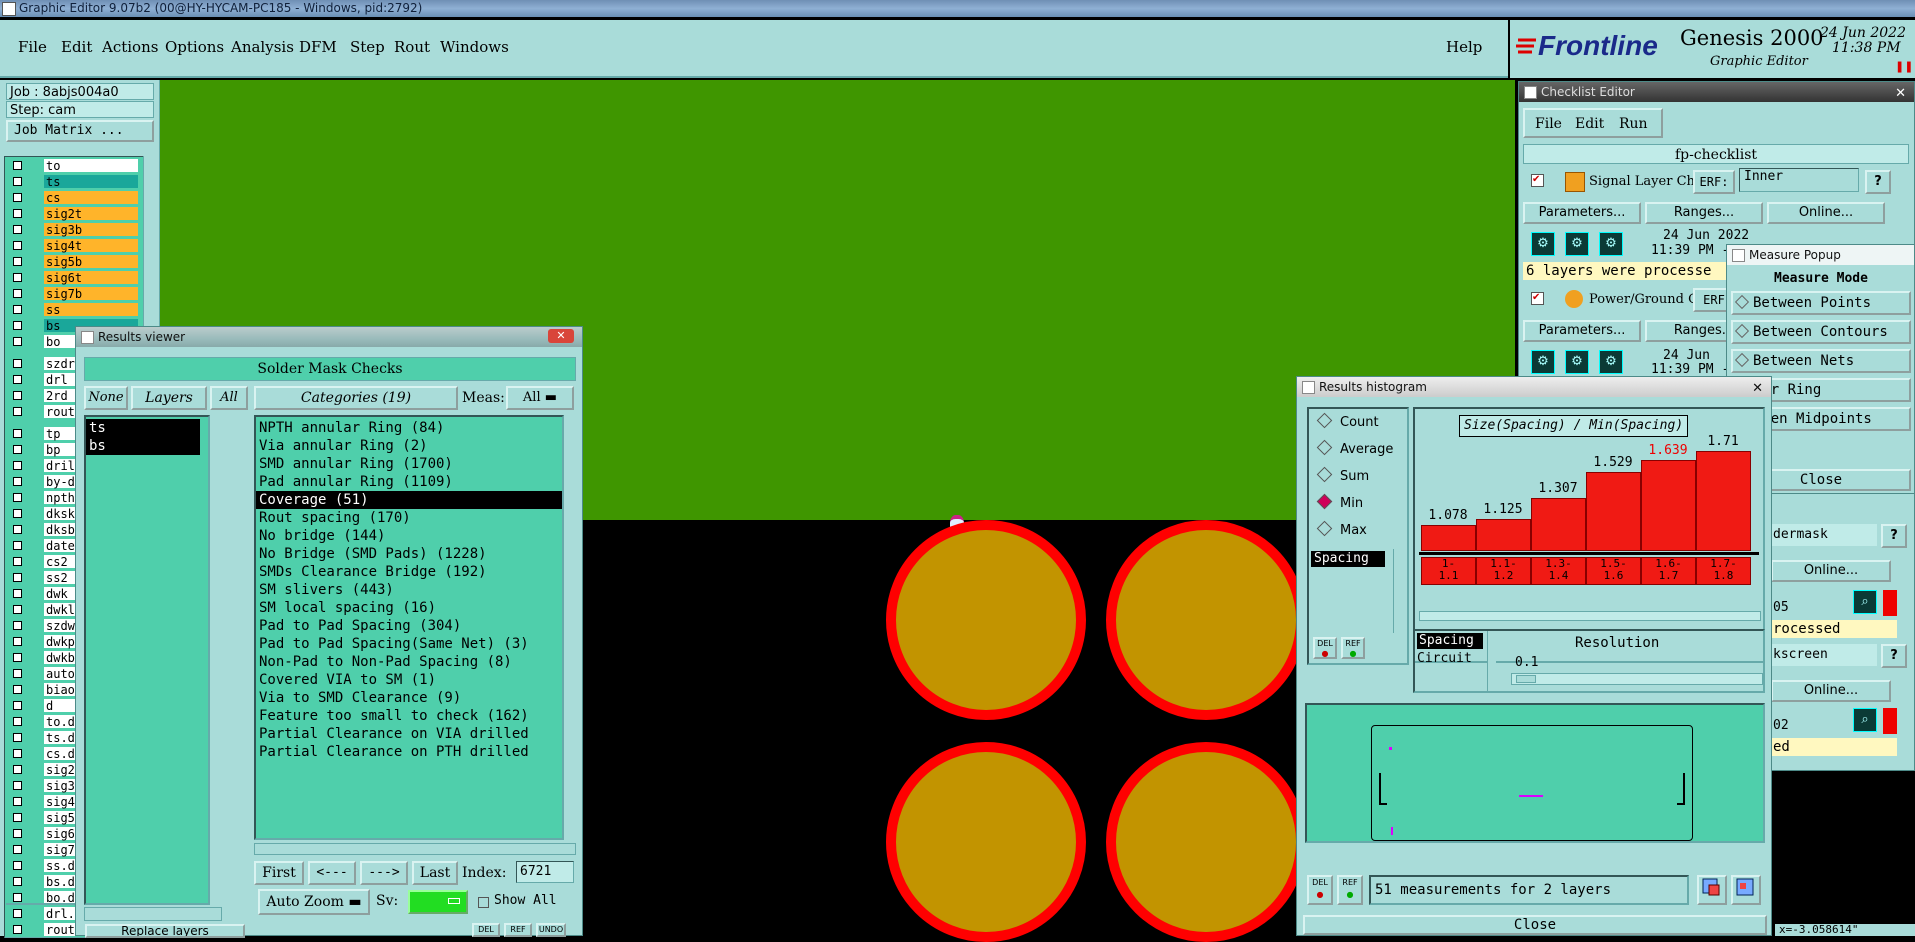 The height and width of the screenshot is (942, 1915). What do you see at coordinates (483, 902) in the screenshot?
I see `show-all-checkbox` at bounding box center [483, 902].